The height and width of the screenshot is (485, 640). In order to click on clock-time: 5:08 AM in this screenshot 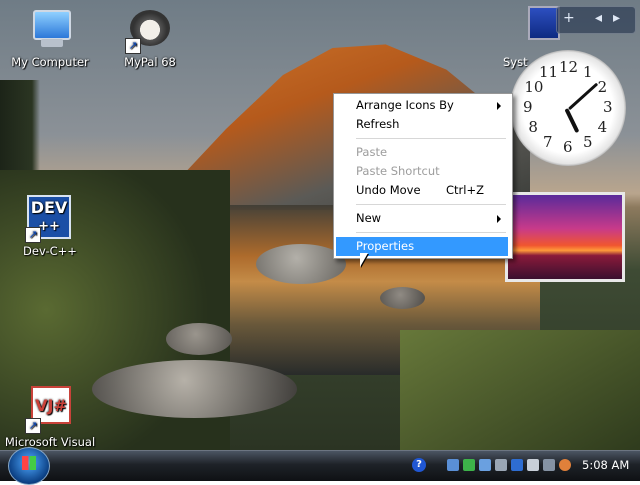, I will do `click(605, 465)`.